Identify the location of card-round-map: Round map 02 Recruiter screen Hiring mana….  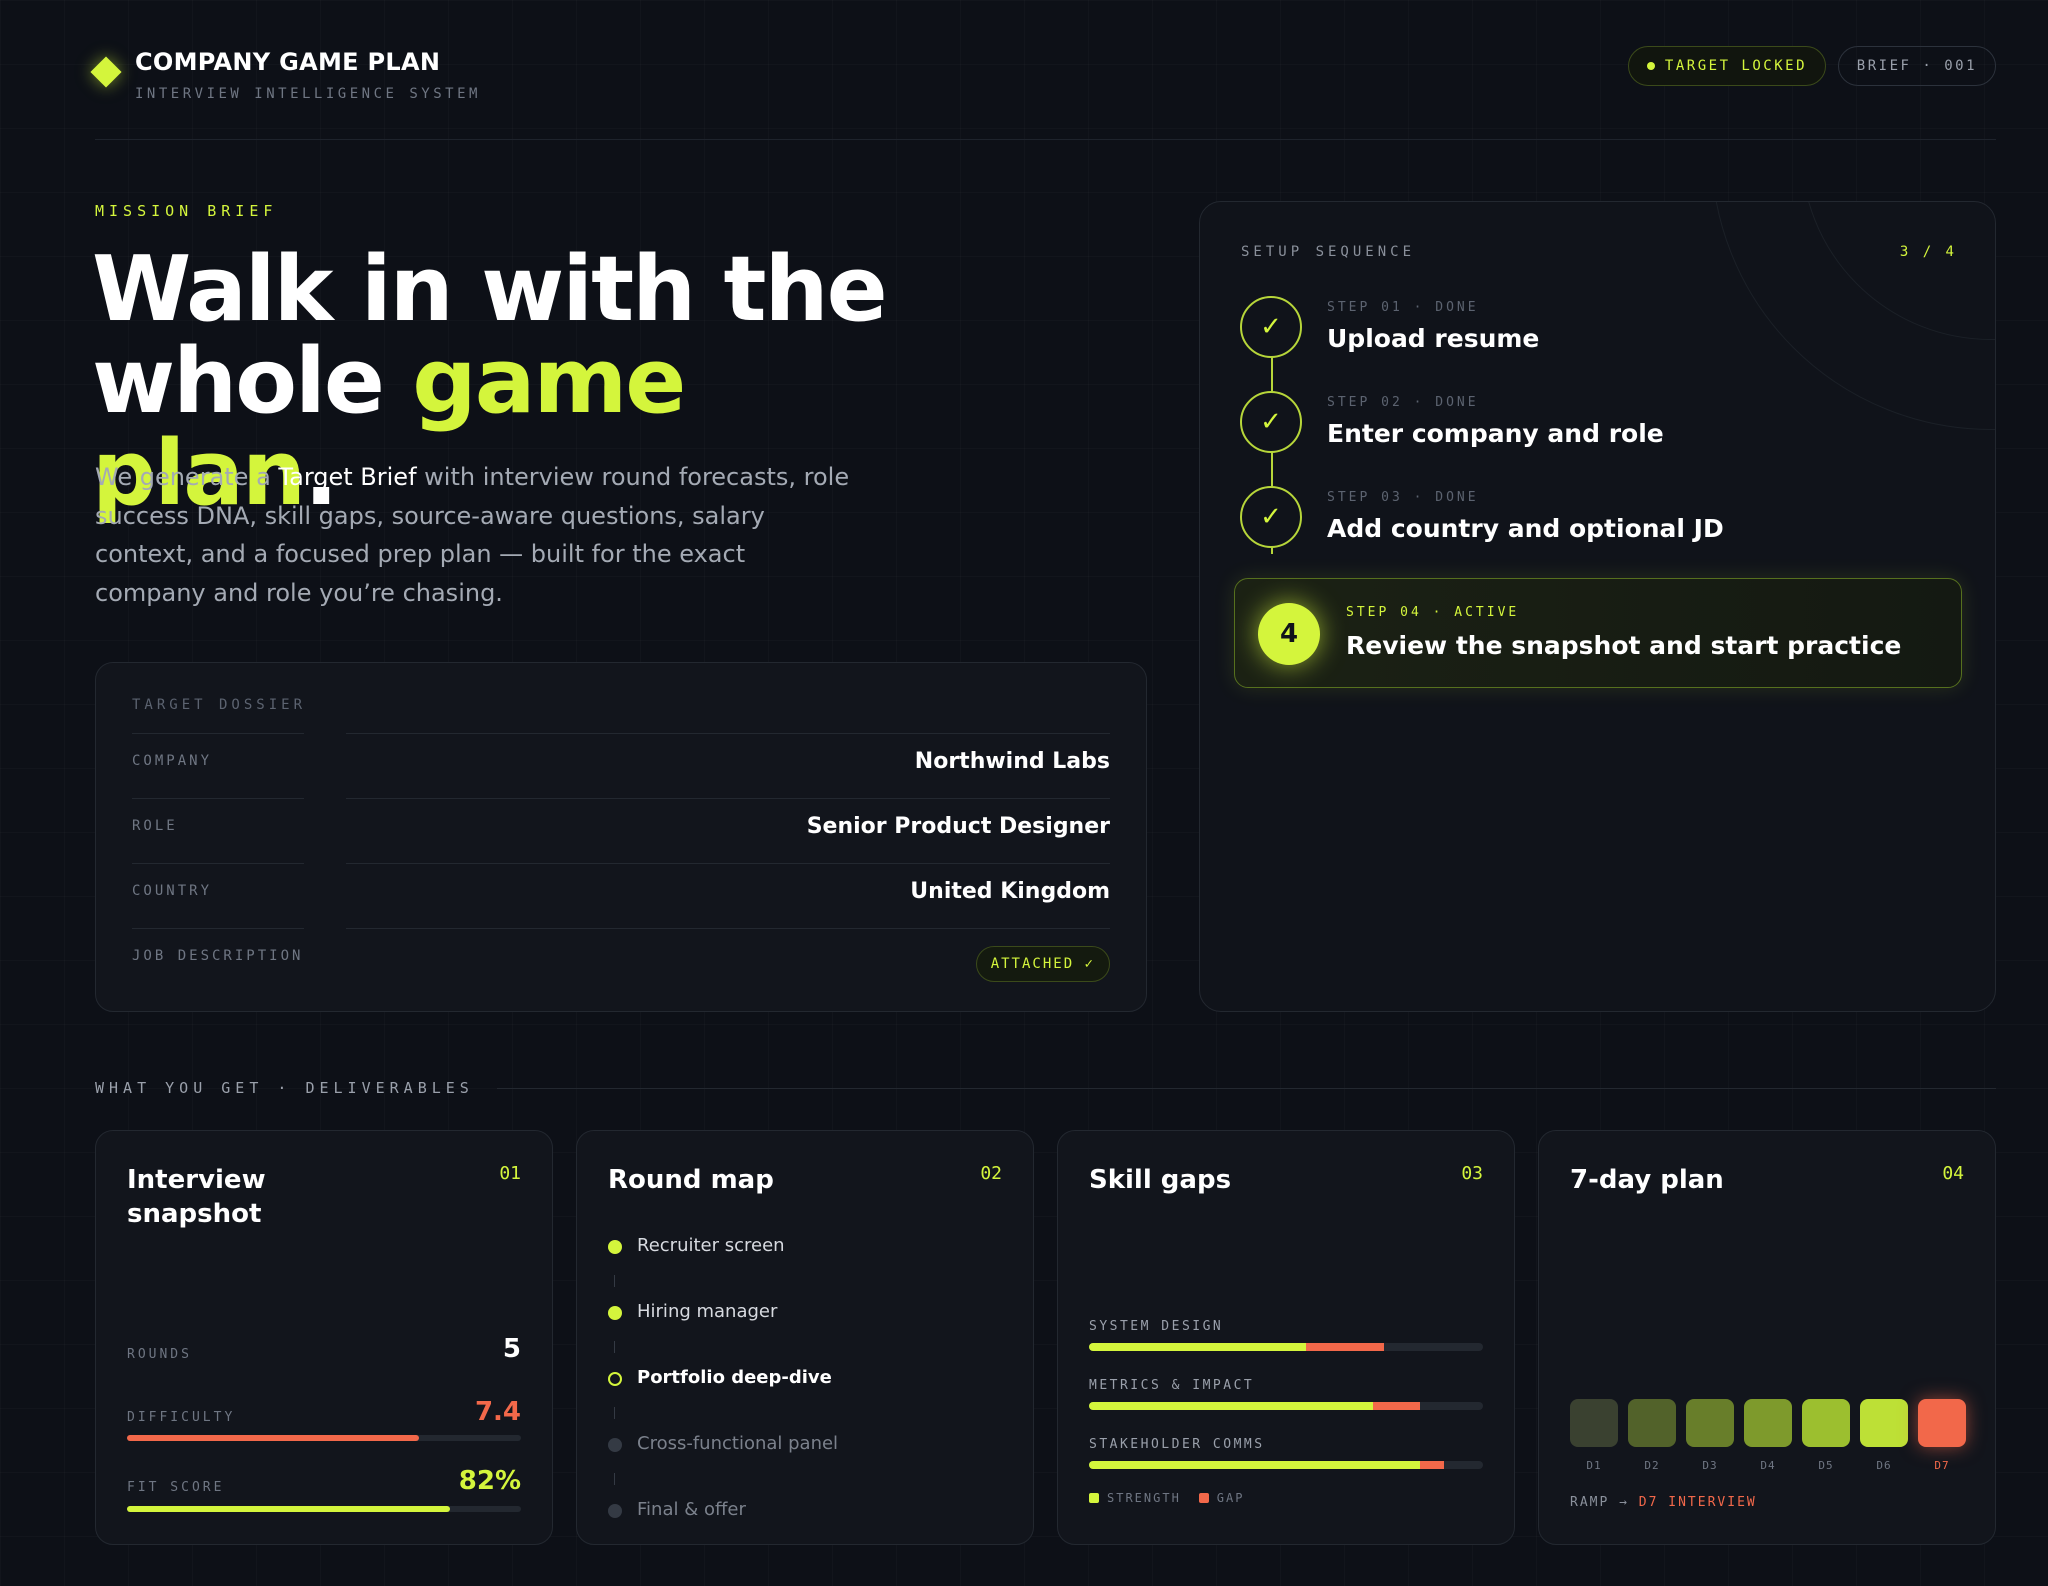
(805, 1337).